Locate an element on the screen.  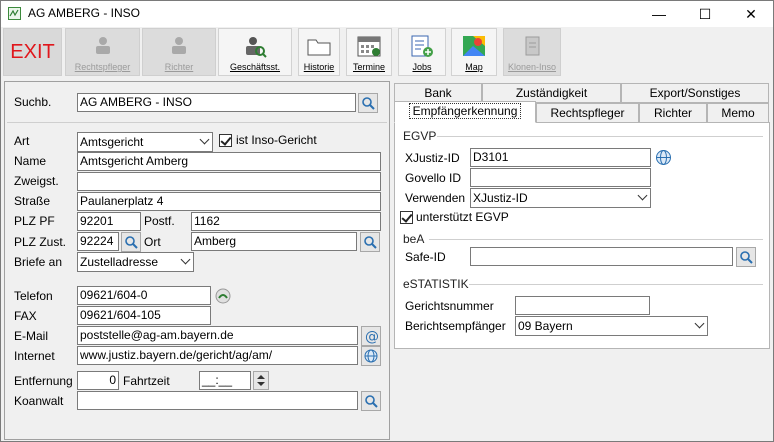
richter-button: Richter is located at coordinates (179, 52).